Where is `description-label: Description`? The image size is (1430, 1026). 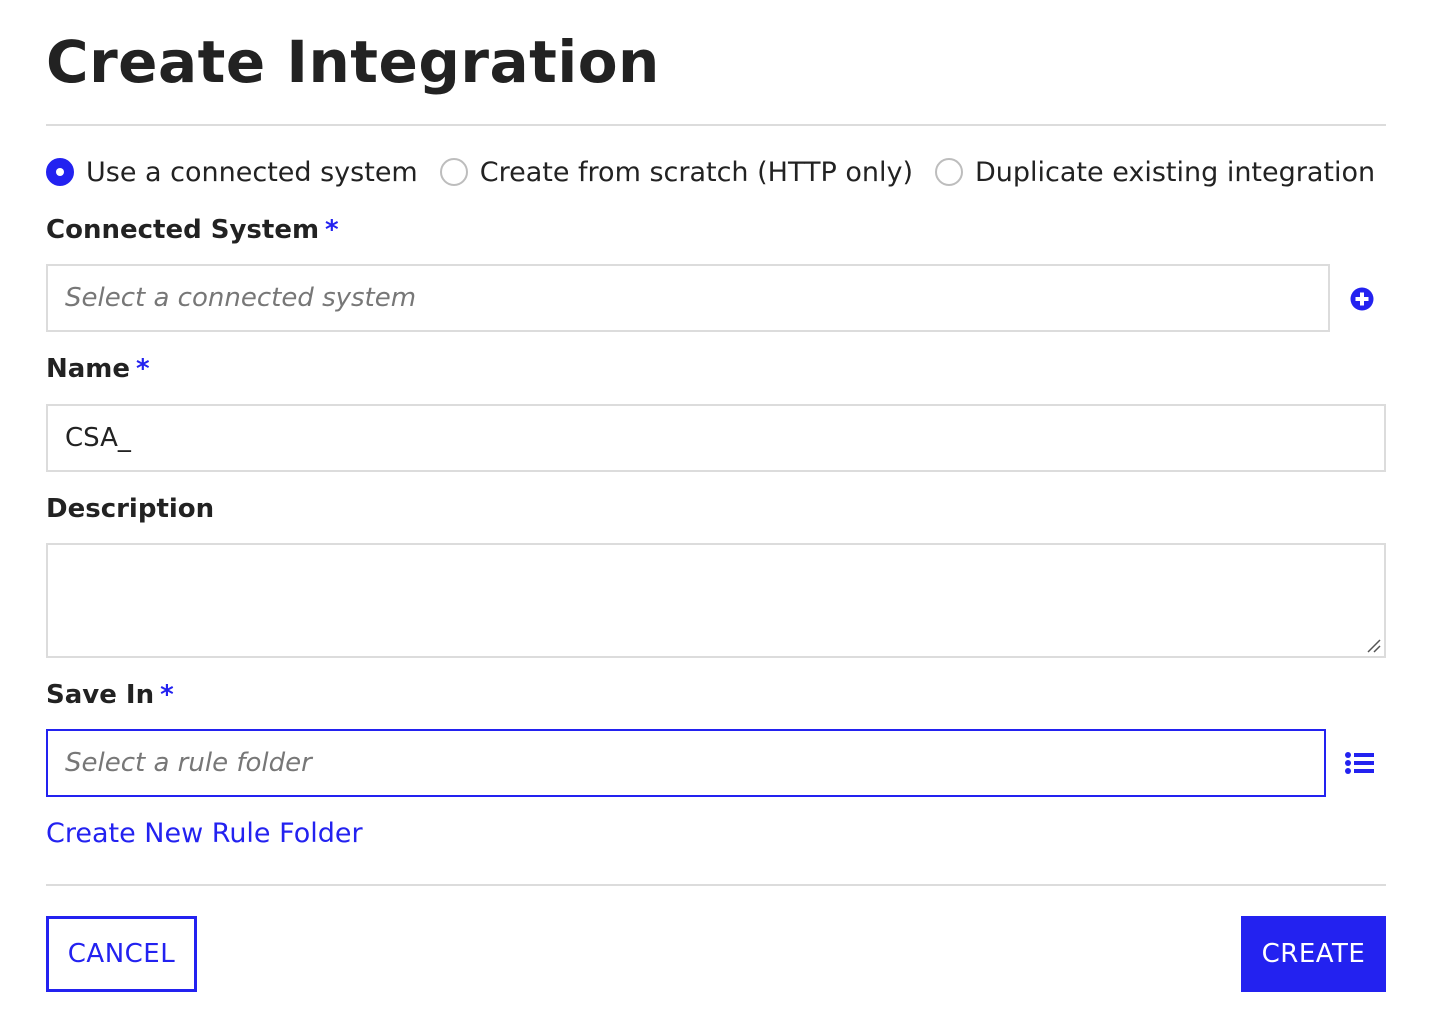
description-label: Description is located at coordinates (130, 509).